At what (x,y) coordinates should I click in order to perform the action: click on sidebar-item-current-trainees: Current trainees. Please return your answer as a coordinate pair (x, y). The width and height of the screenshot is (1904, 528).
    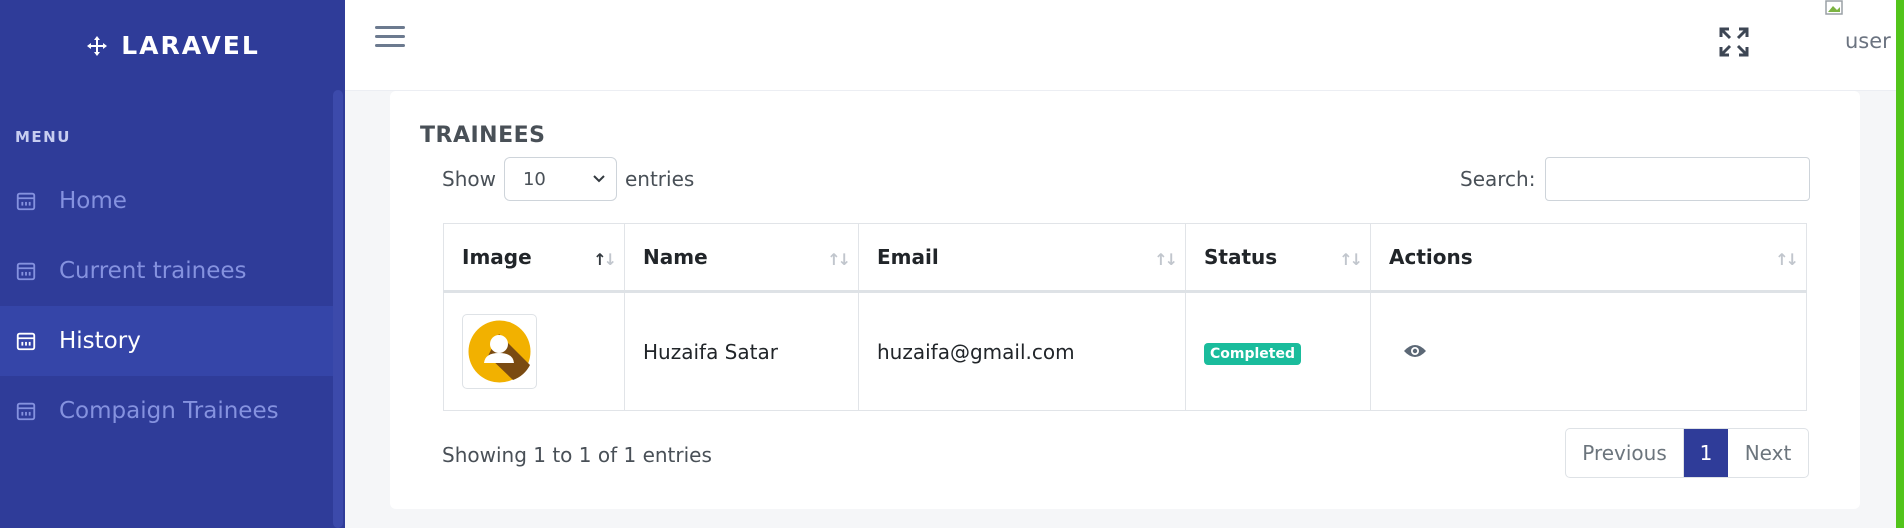
    Looking at the image, I should click on (166, 271).